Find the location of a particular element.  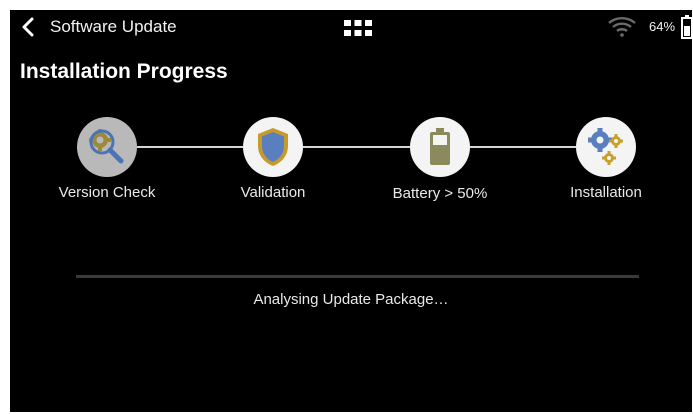

step-version-check is located at coordinates (107, 147).